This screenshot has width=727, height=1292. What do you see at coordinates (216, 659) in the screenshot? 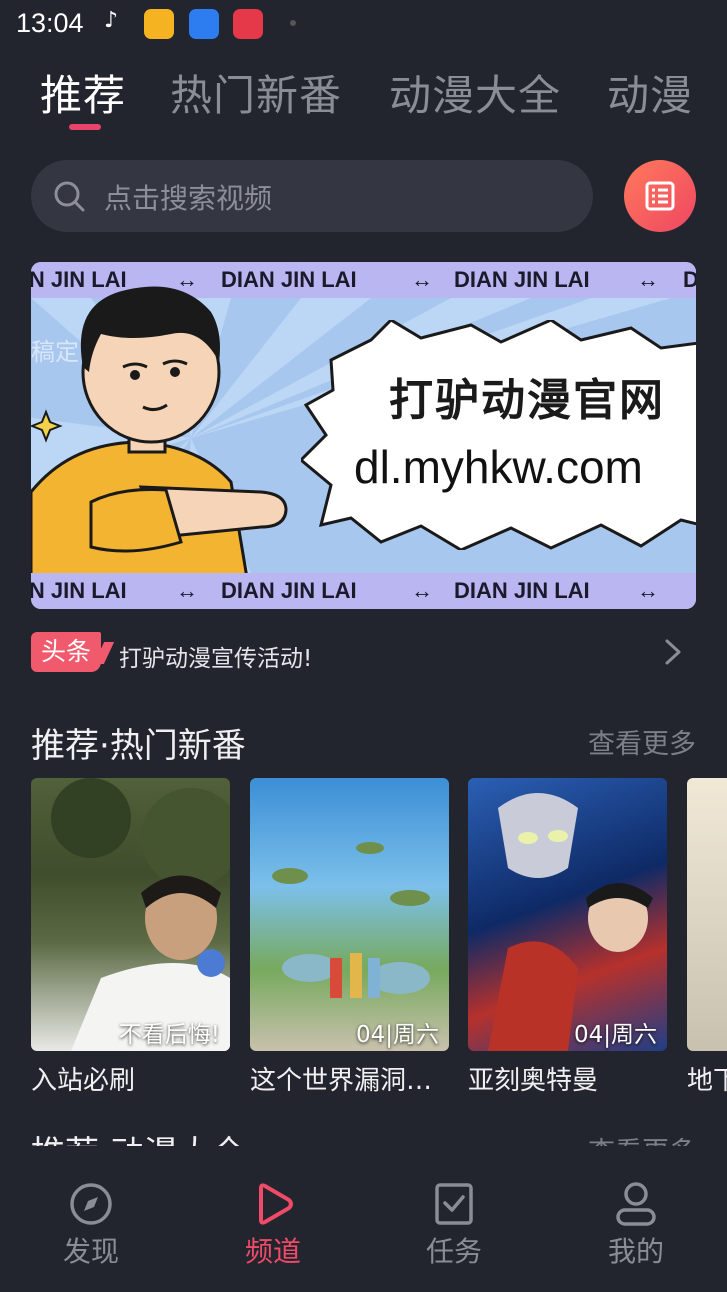
I see `headline-text: 打驴动漫宣传活动!` at bounding box center [216, 659].